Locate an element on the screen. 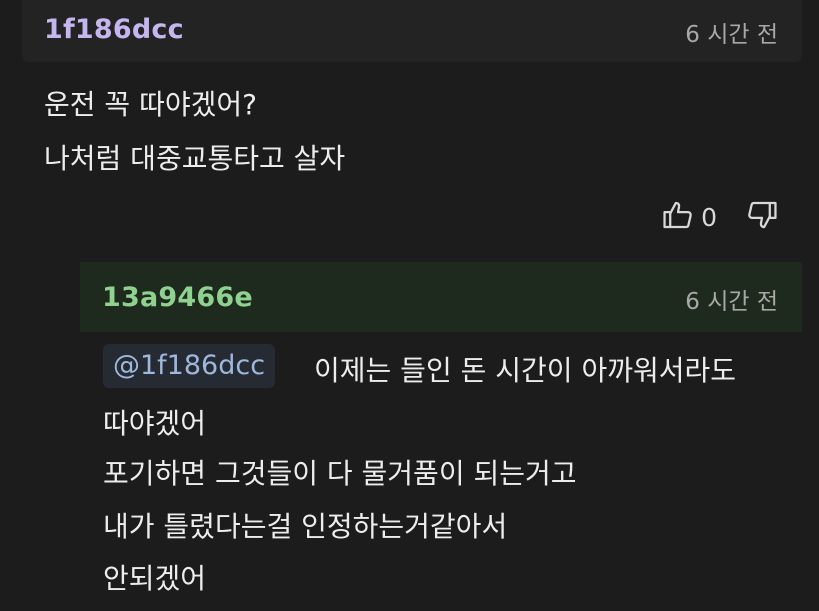 The width and height of the screenshot is (819, 611). comment-actions: 0 is located at coordinates (720, 217).